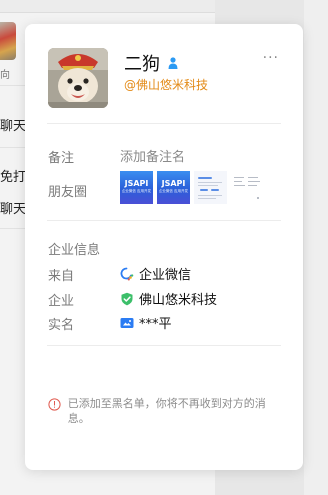 Image resolution: width=328 pixels, height=495 pixels. Describe the element at coordinates (61, 301) in the screenshot. I see `company-label: 企业` at that location.